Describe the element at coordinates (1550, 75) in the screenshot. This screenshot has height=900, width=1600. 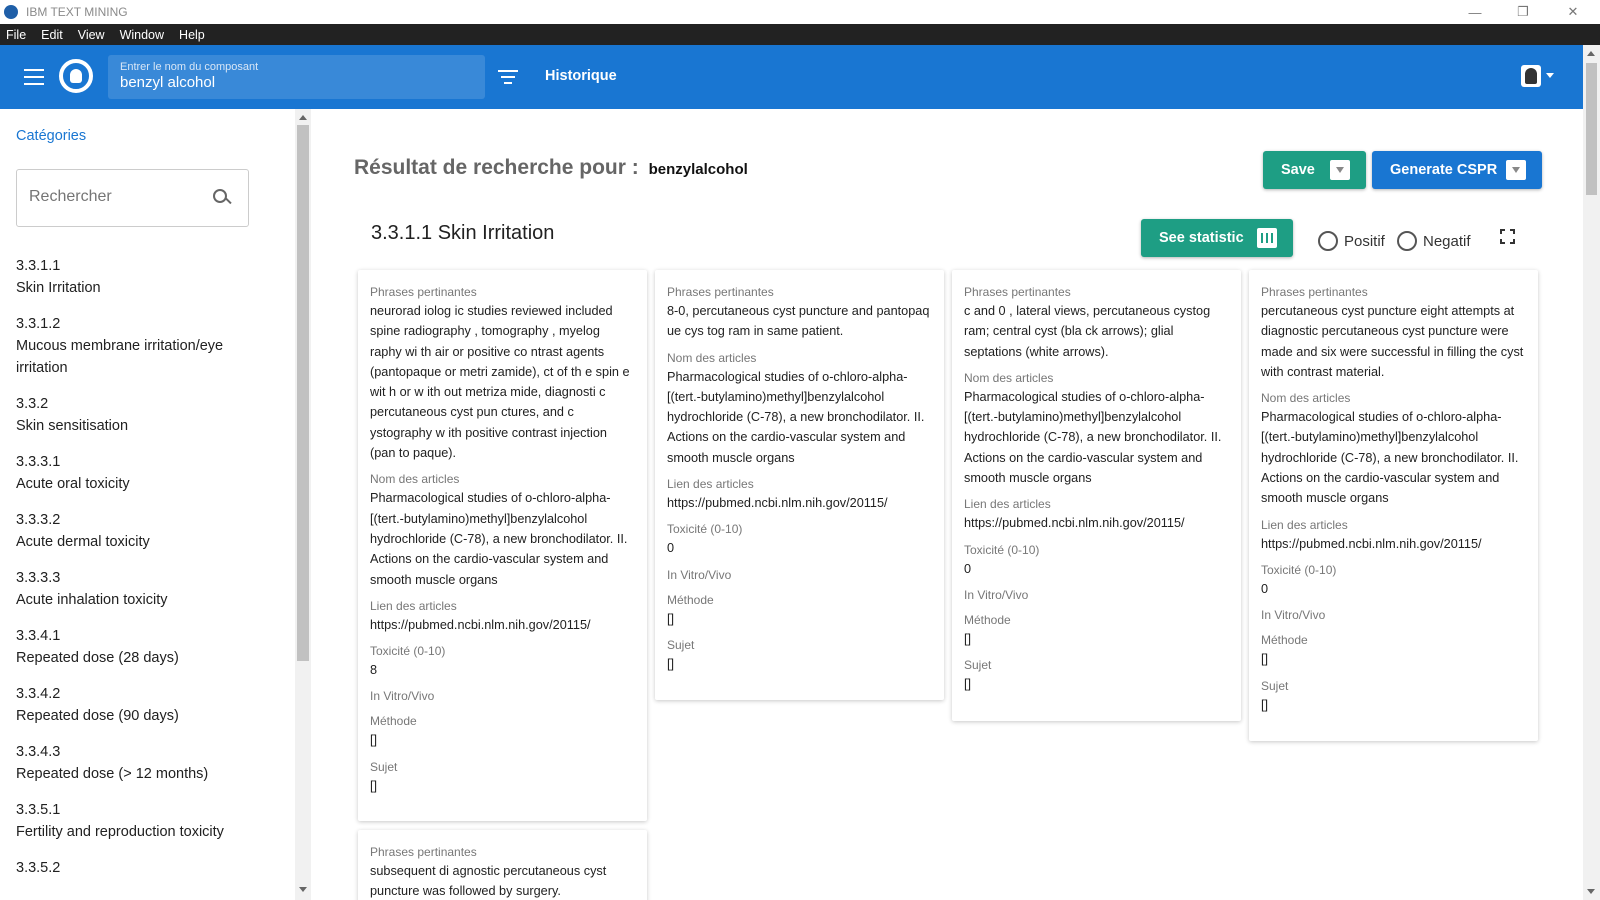
I see `chevron-down-icon` at that location.